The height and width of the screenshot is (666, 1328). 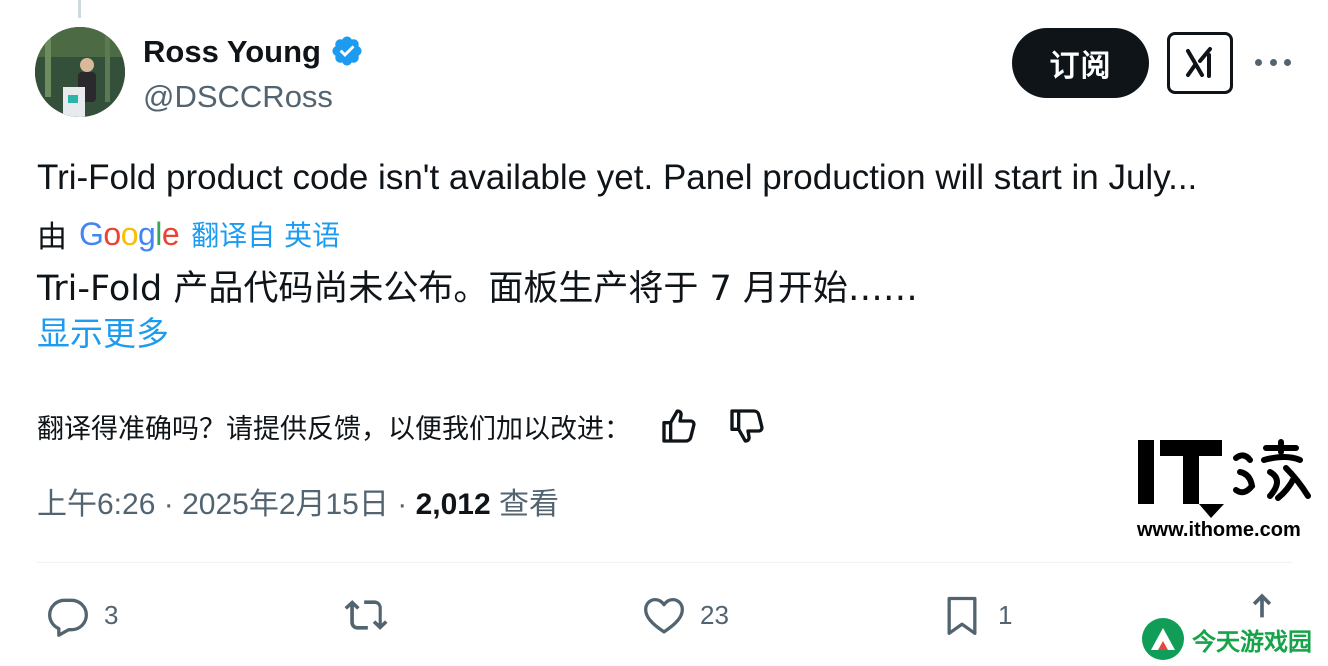 I want to click on thumbs-up-icon, so click(x=679, y=426).